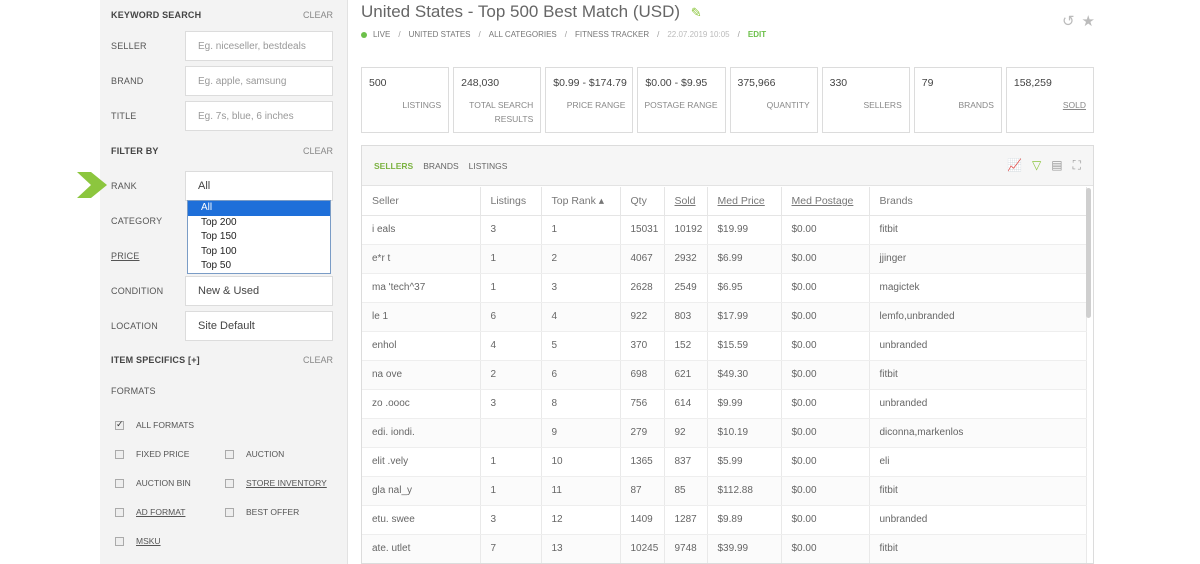 The height and width of the screenshot is (564, 1200). What do you see at coordinates (724, 346) in the screenshot?
I see `table-row: enhol 4 5 370 152 $15.59 $0.00 unbranded` at bounding box center [724, 346].